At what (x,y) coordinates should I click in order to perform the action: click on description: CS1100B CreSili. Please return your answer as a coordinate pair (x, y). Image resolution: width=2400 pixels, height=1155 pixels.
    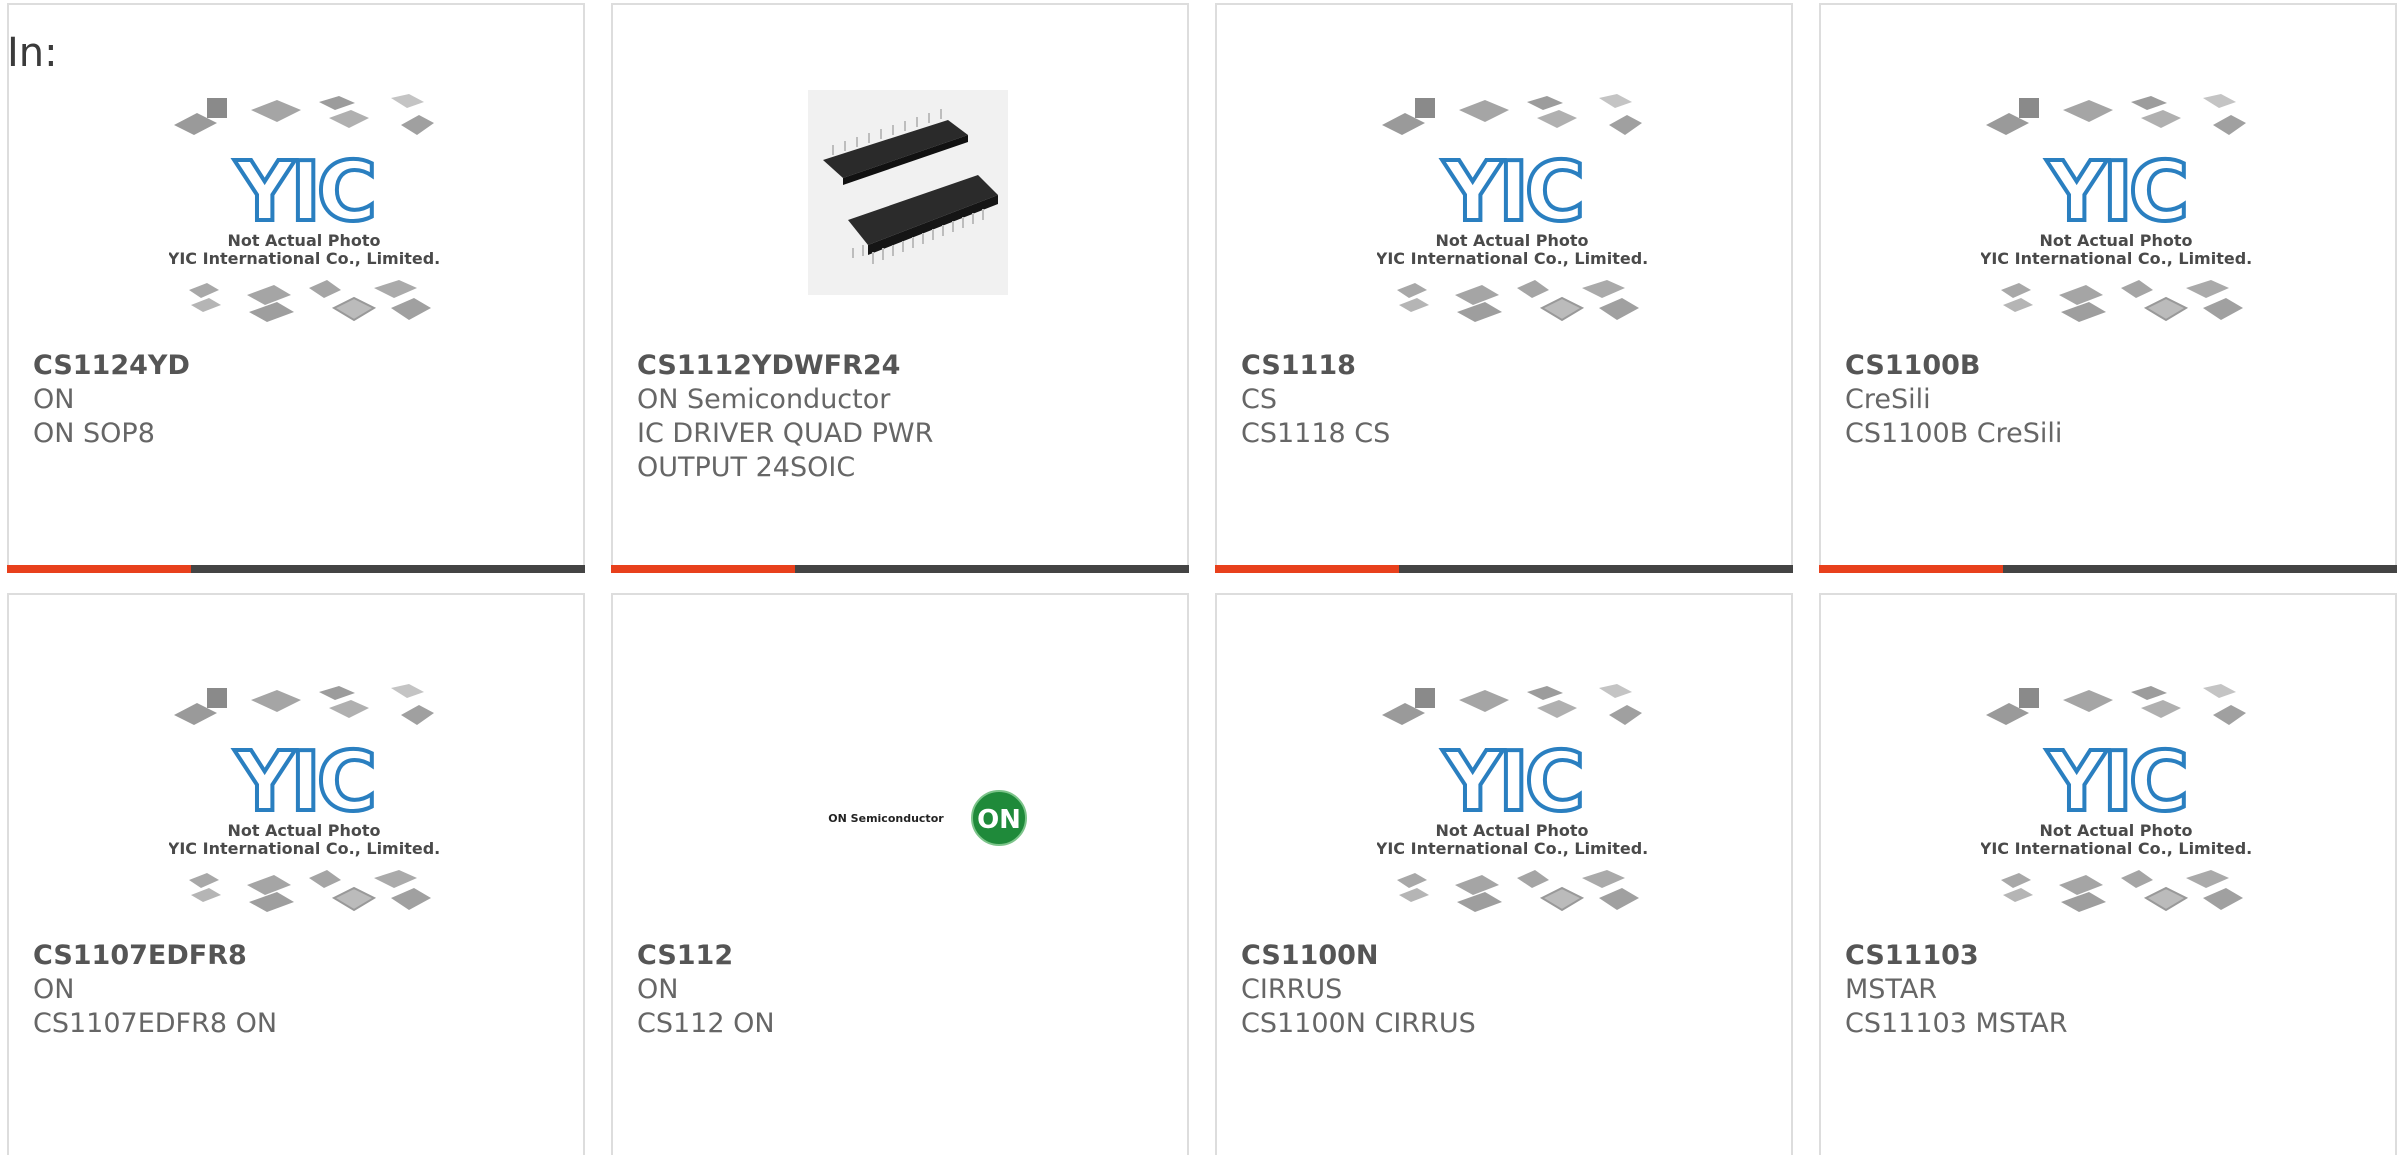
    Looking at the image, I should click on (1954, 433).